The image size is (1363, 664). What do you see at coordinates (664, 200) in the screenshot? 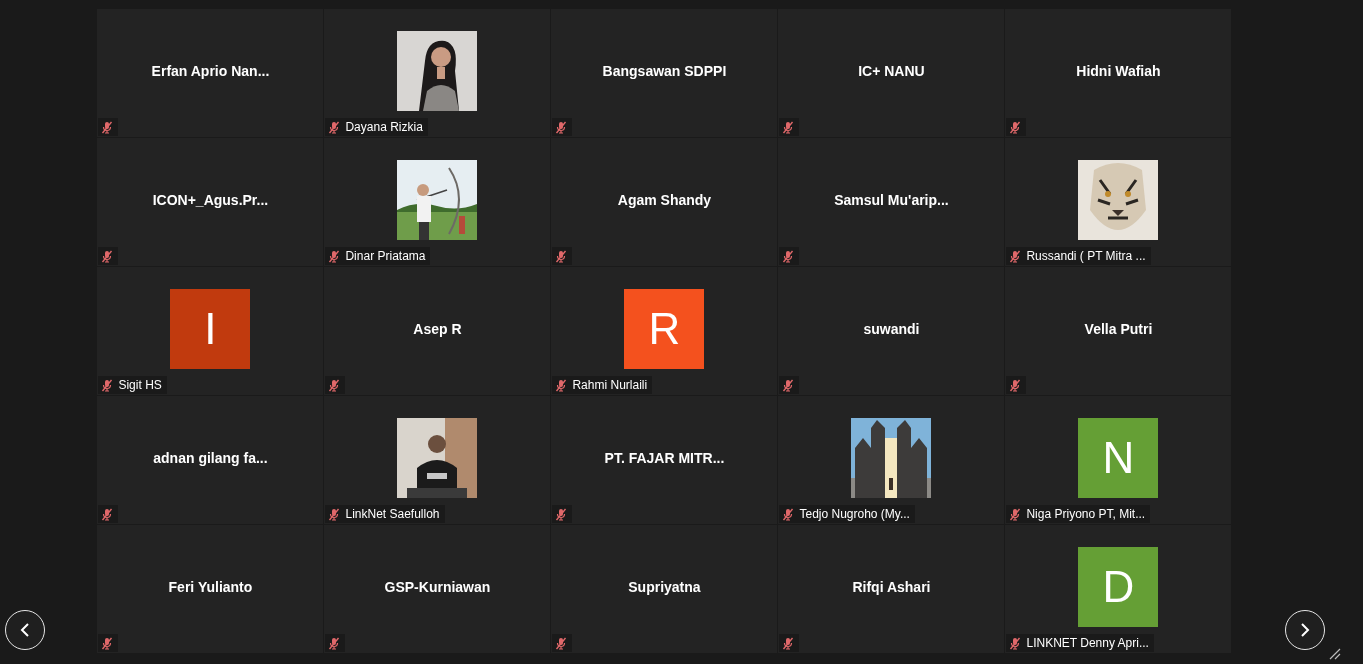
I see `participant-name: Agam Shandy` at bounding box center [664, 200].